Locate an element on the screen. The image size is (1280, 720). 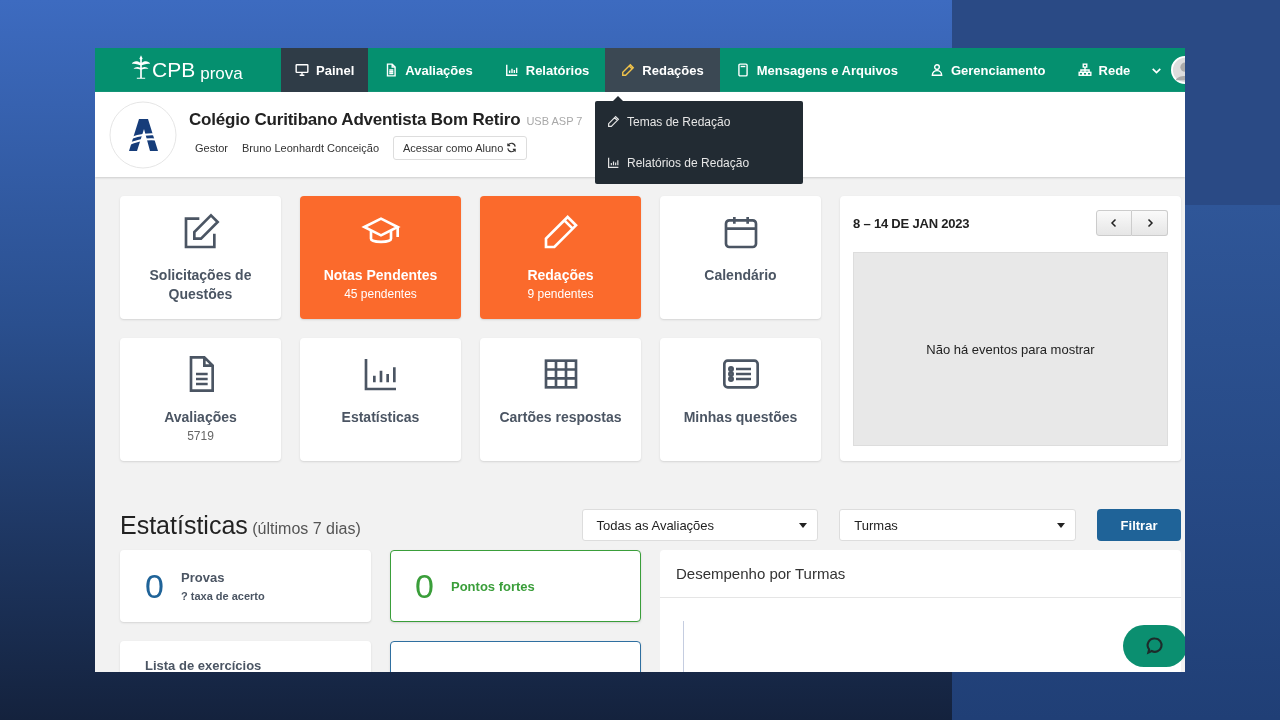
nav-tab: Avaliações is located at coordinates (428, 70).